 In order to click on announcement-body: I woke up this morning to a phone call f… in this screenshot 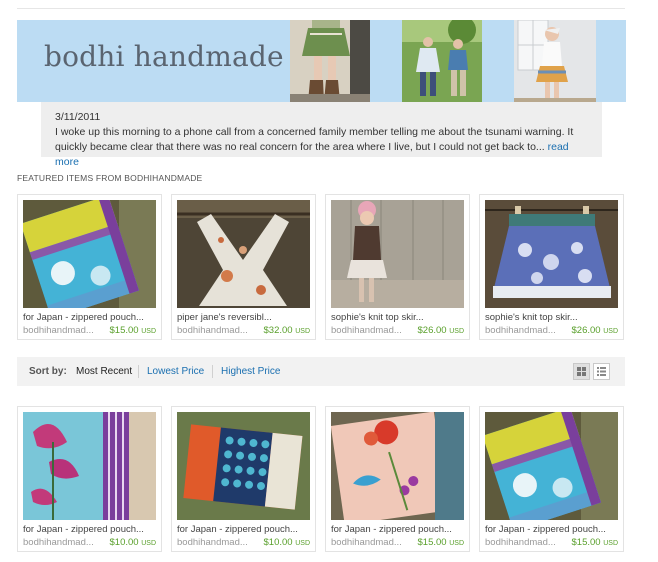, I will do `click(322, 147)`.